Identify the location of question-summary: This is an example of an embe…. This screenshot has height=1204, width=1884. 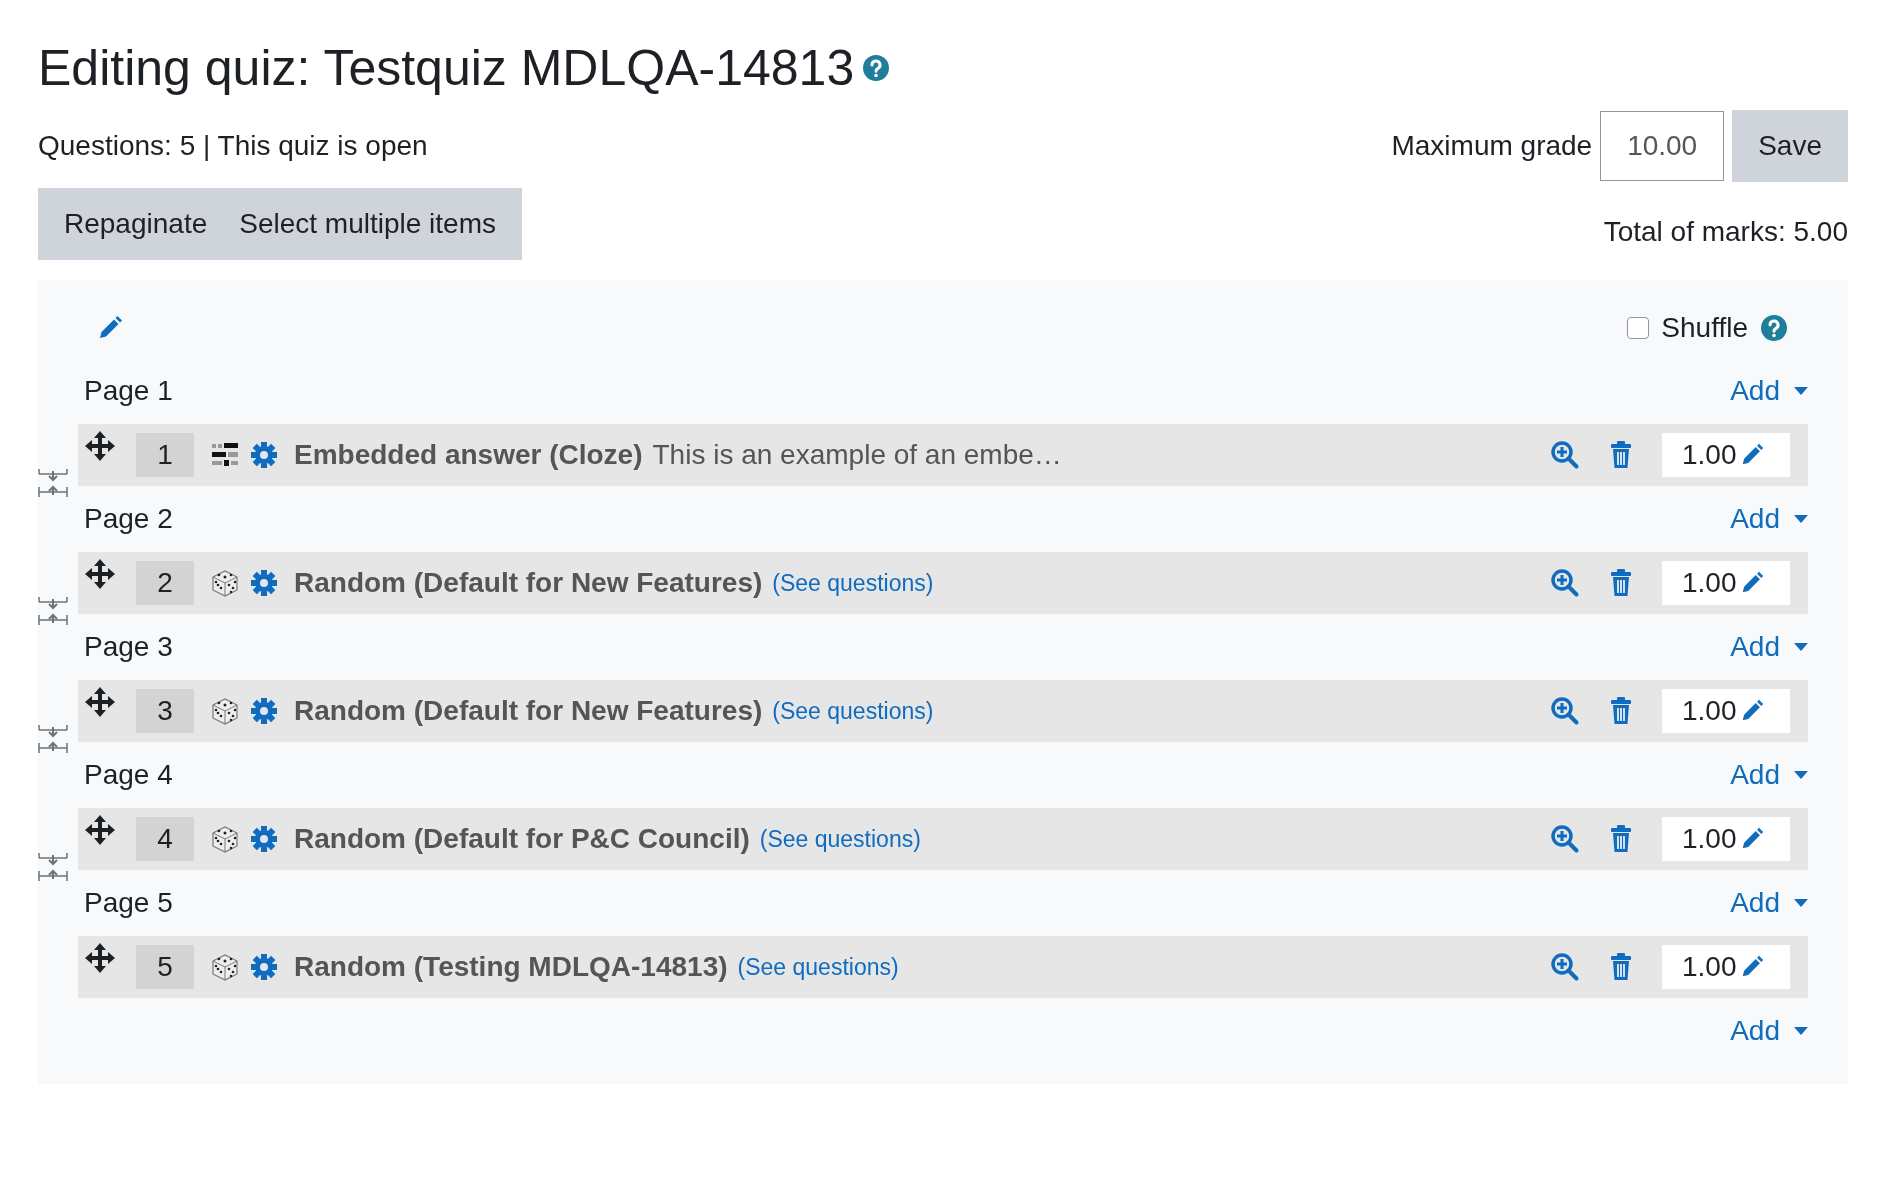
(857, 455).